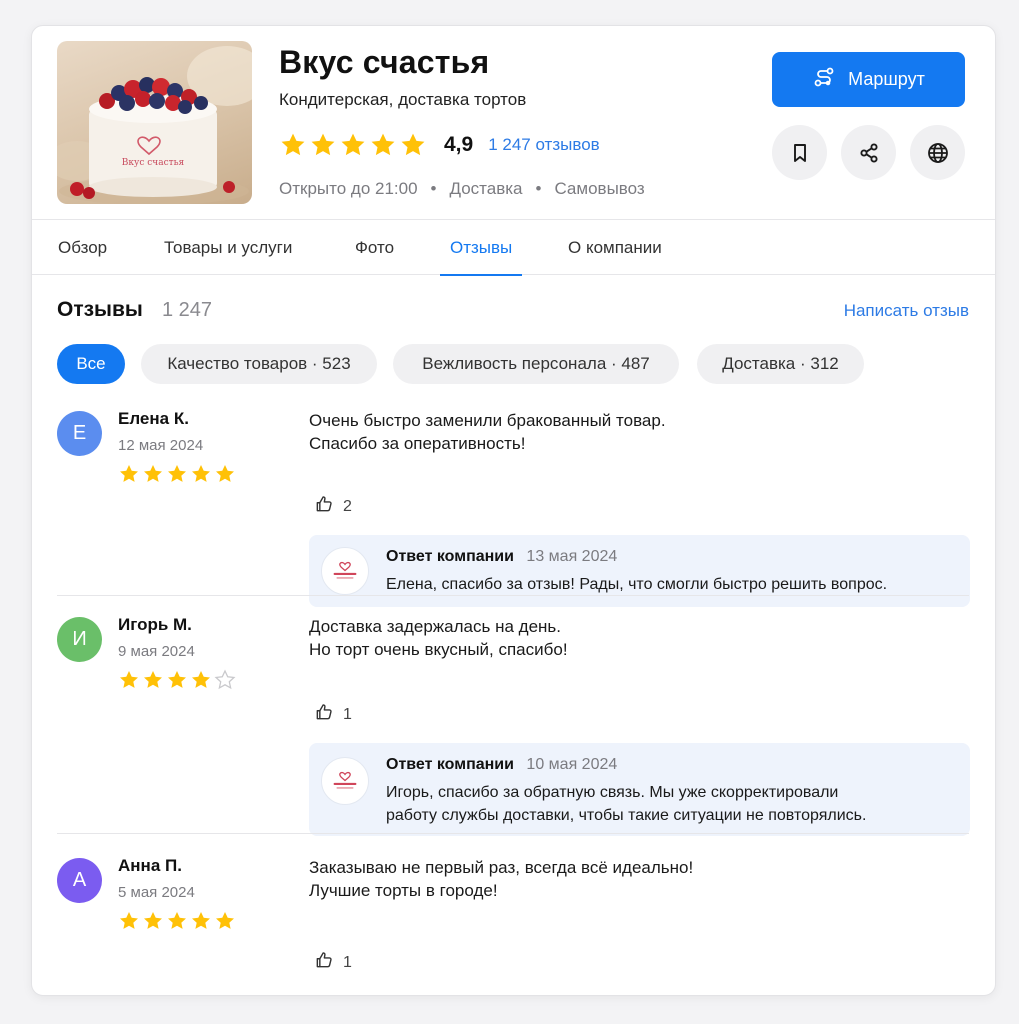 The width and height of the screenshot is (1019, 1024). Describe the element at coordinates (156, 651) in the screenshot. I see `review-date: 9 мая 2024` at that location.